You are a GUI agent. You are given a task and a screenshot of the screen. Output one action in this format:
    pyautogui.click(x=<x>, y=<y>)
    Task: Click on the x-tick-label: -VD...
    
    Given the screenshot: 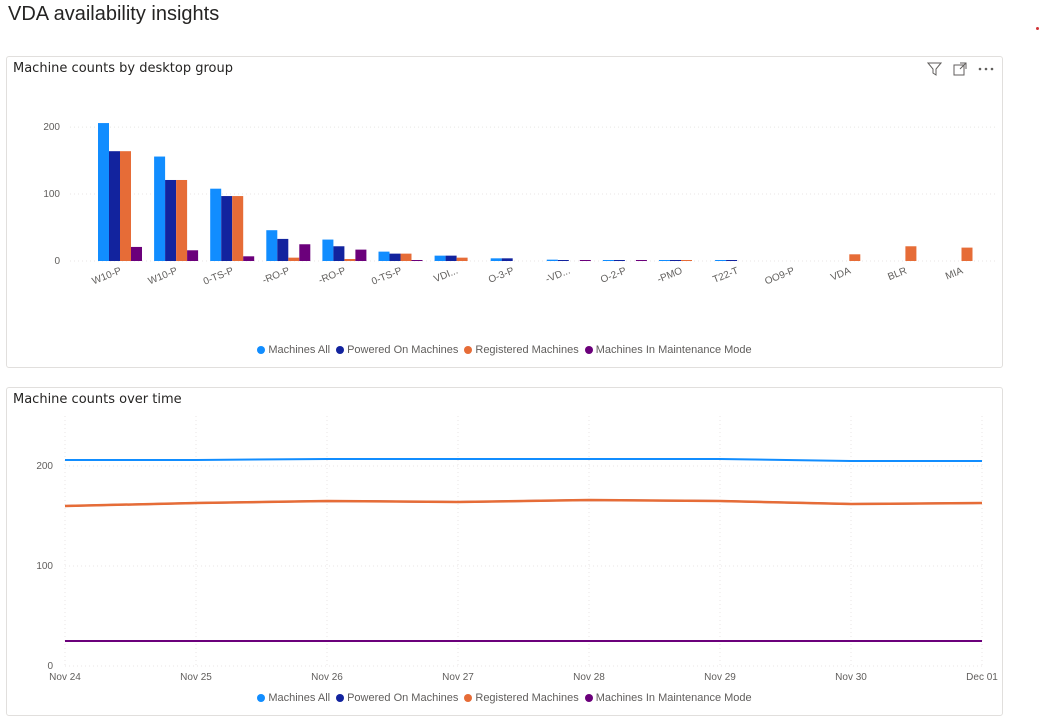 What is the action you would take?
    pyautogui.click(x=558, y=276)
    